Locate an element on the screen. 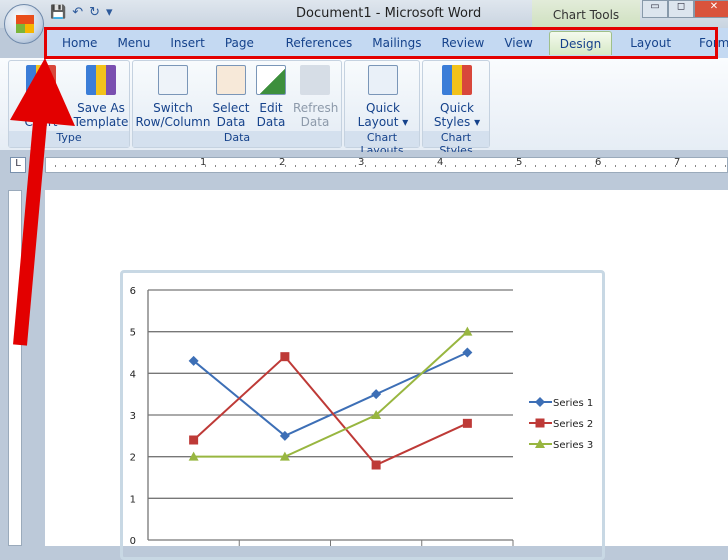 This screenshot has height=560, width=728. series-line is located at coordinates (330, 394).